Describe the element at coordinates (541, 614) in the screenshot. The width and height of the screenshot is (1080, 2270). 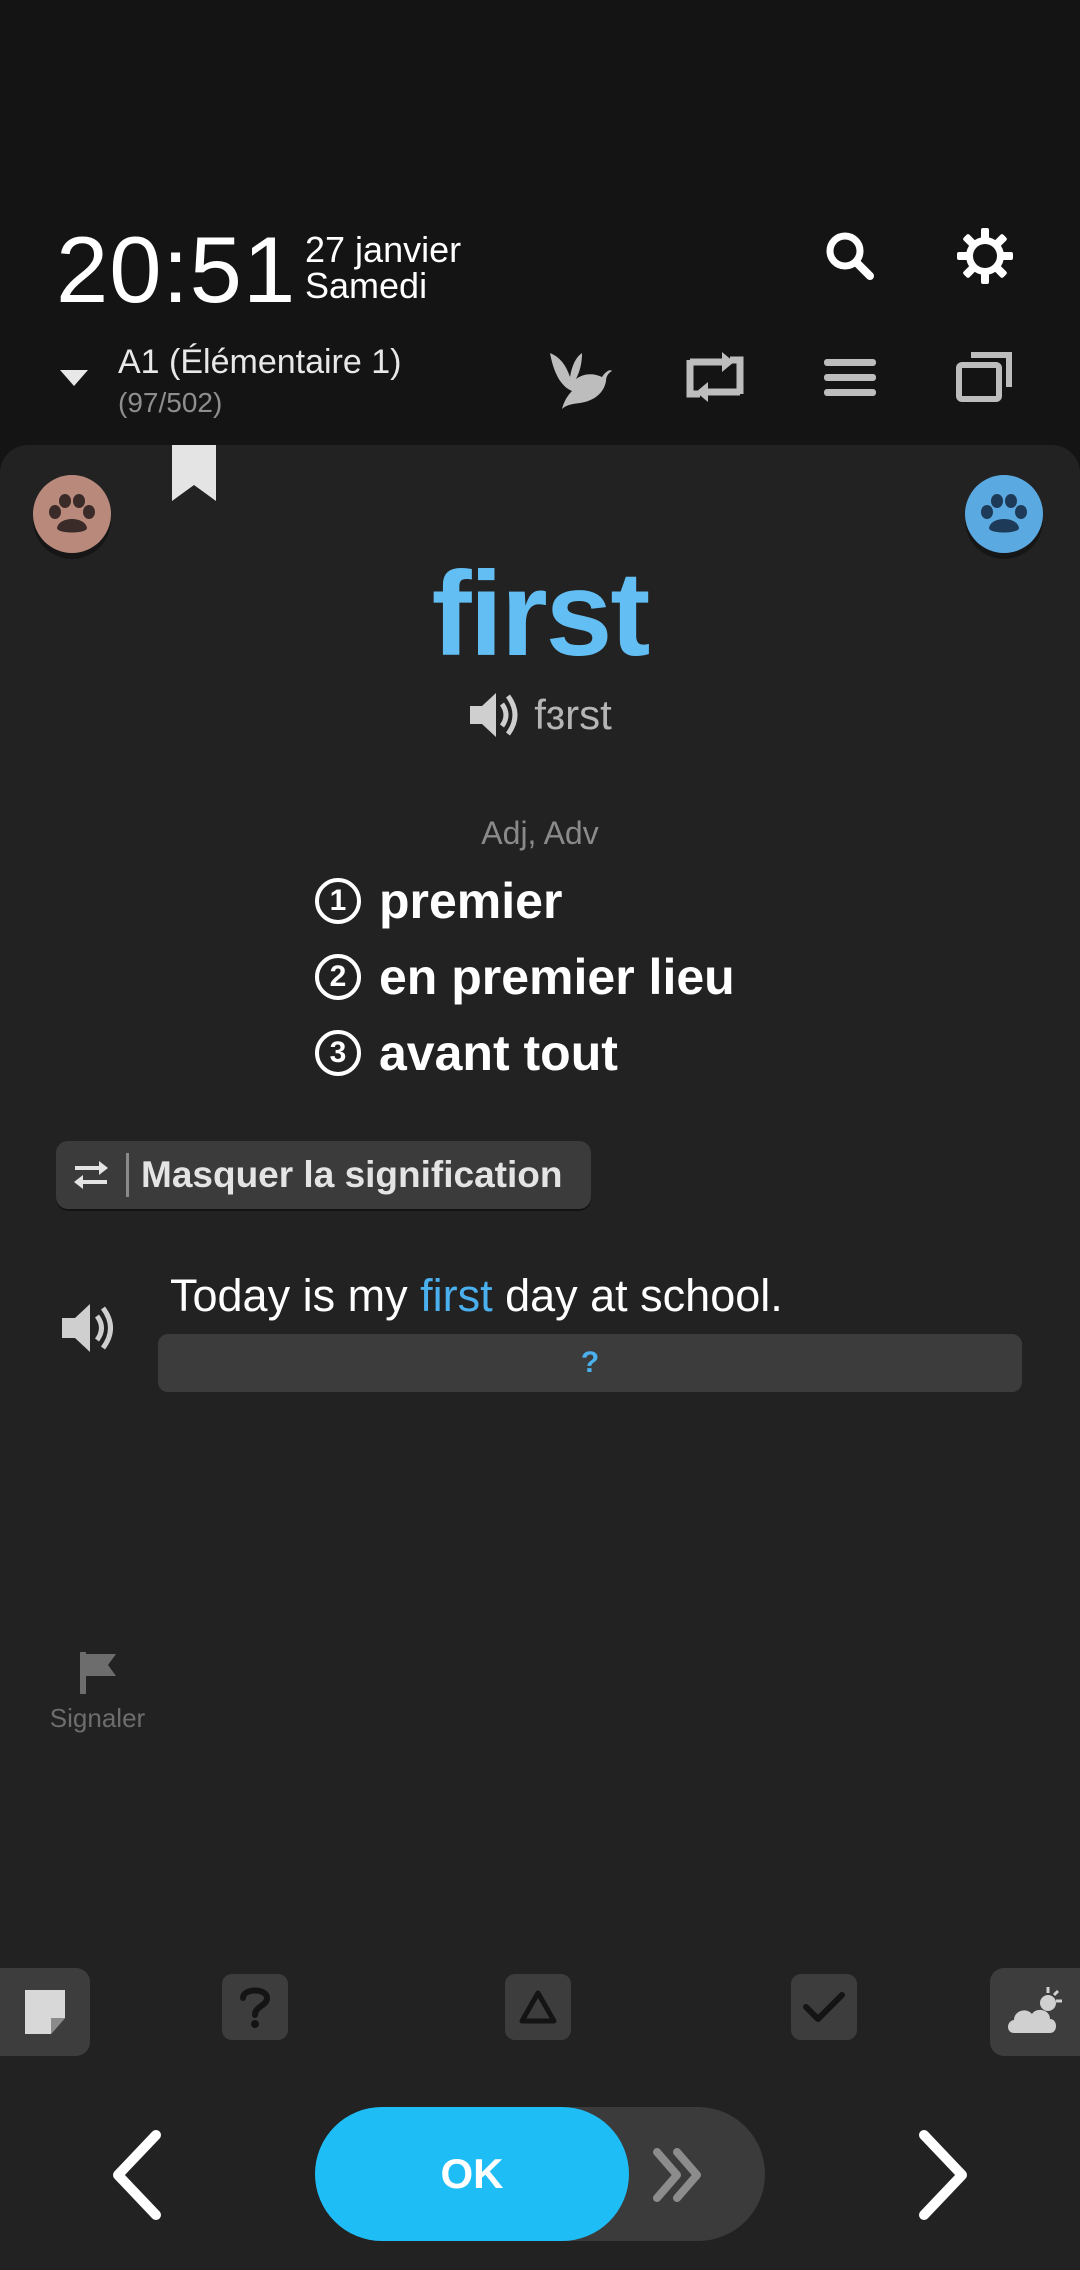
I see `vocab-word: first` at that location.